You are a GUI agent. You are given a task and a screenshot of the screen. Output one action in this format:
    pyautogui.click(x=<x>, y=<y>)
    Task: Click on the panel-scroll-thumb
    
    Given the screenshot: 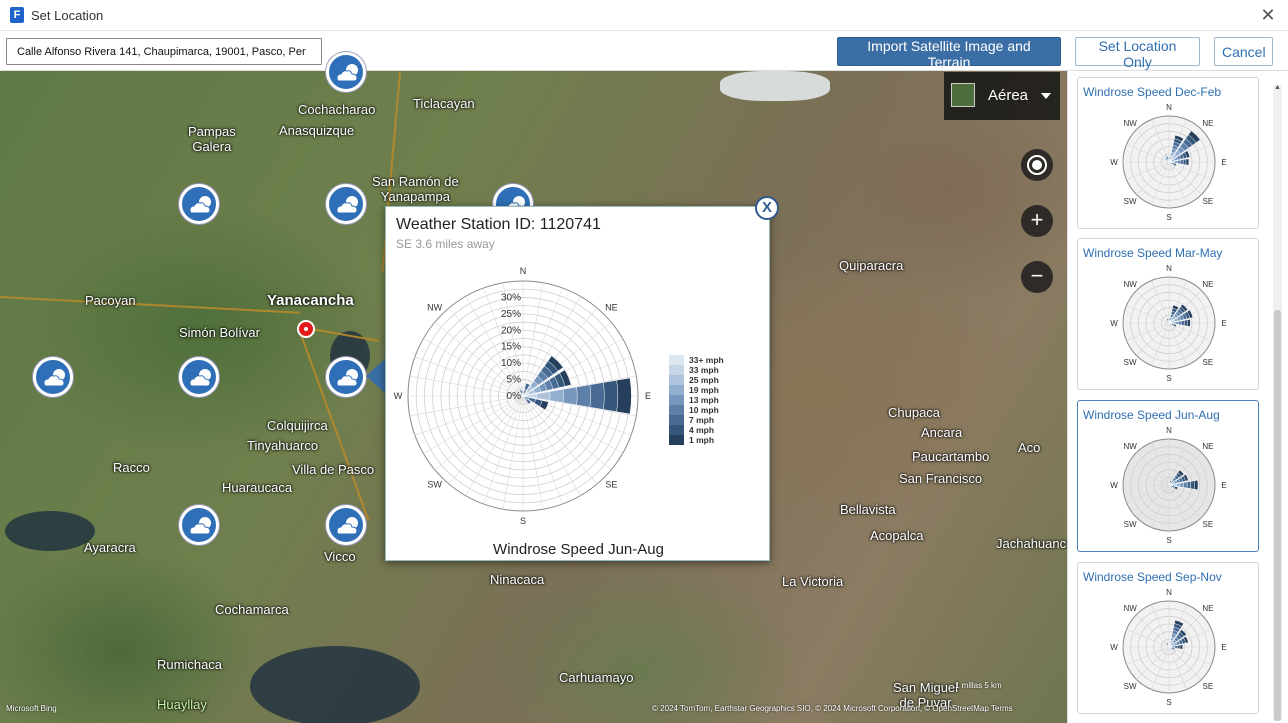 What is the action you would take?
    pyautogui.click(x=1277, y=515)
    